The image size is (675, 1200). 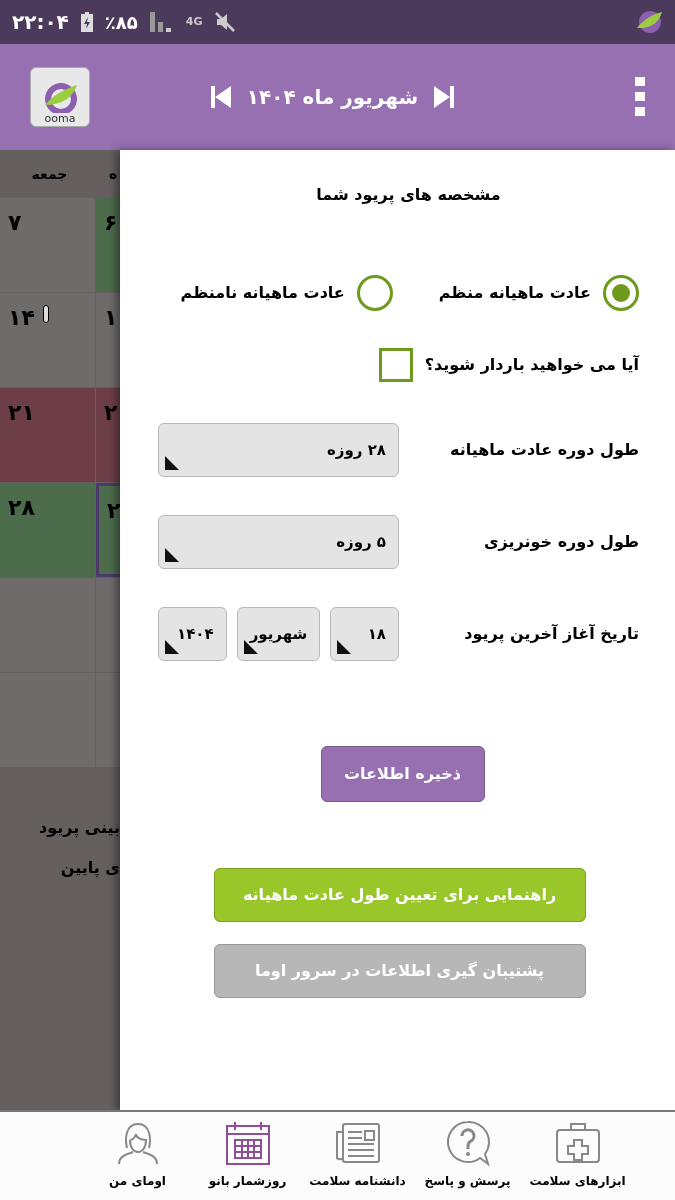 I want to click on app-logo: ooma, so click(x=60, y=97).